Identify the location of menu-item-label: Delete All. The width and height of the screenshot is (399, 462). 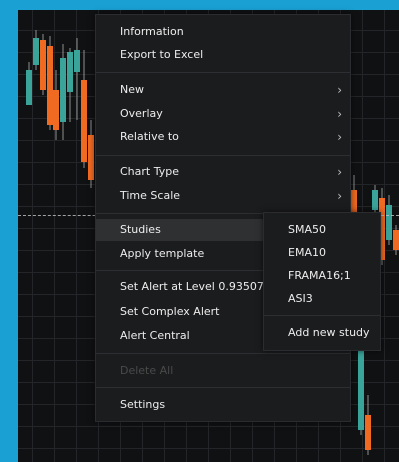
(147, 370).